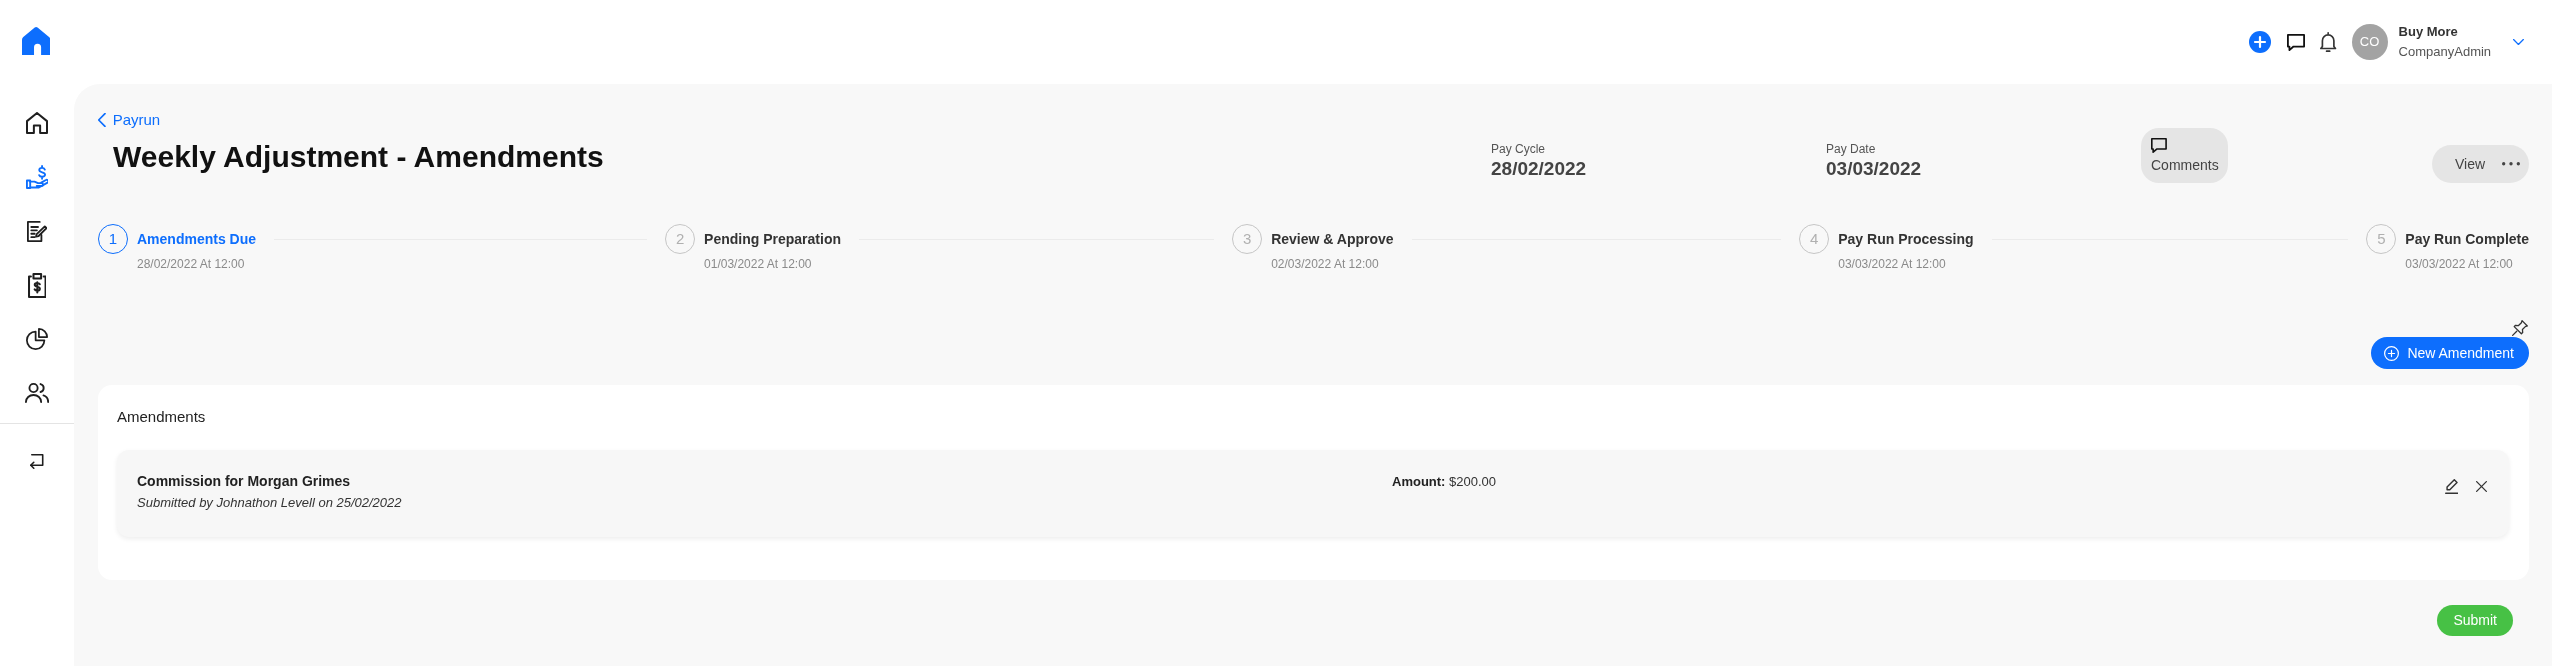 The image size is (2552, 666). What do you see at coordinates (162, 417) in the screenshot?
I see `section-heading: Amendments` at bounding box center [162, 417].